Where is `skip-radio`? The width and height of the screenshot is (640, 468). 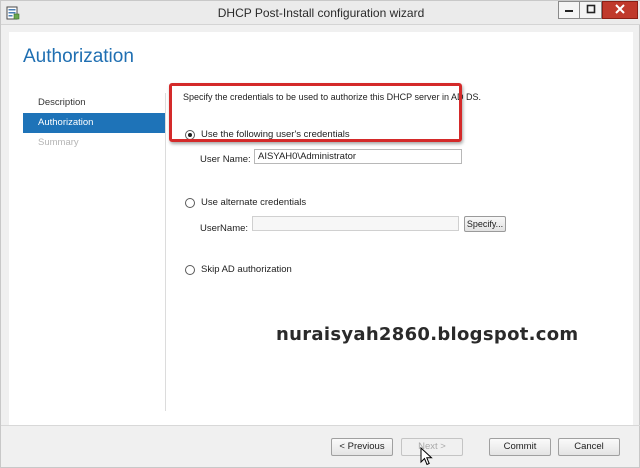
skip-radio is located at coordinates (190, 269).